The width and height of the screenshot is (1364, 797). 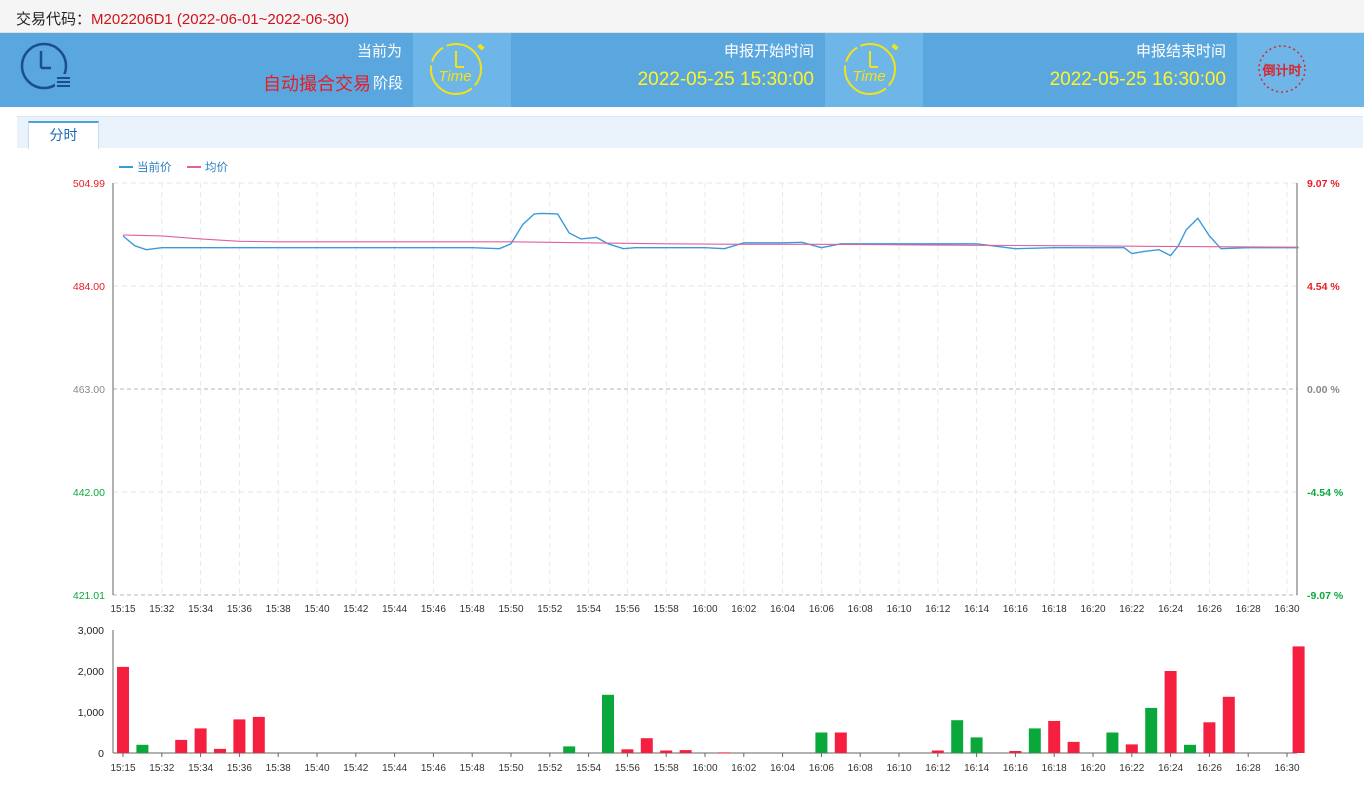 What do you see at coordinates (860, 609) in the screenshot?
I see `x-tick-label: 16:08` at bounding box center [860, 609].